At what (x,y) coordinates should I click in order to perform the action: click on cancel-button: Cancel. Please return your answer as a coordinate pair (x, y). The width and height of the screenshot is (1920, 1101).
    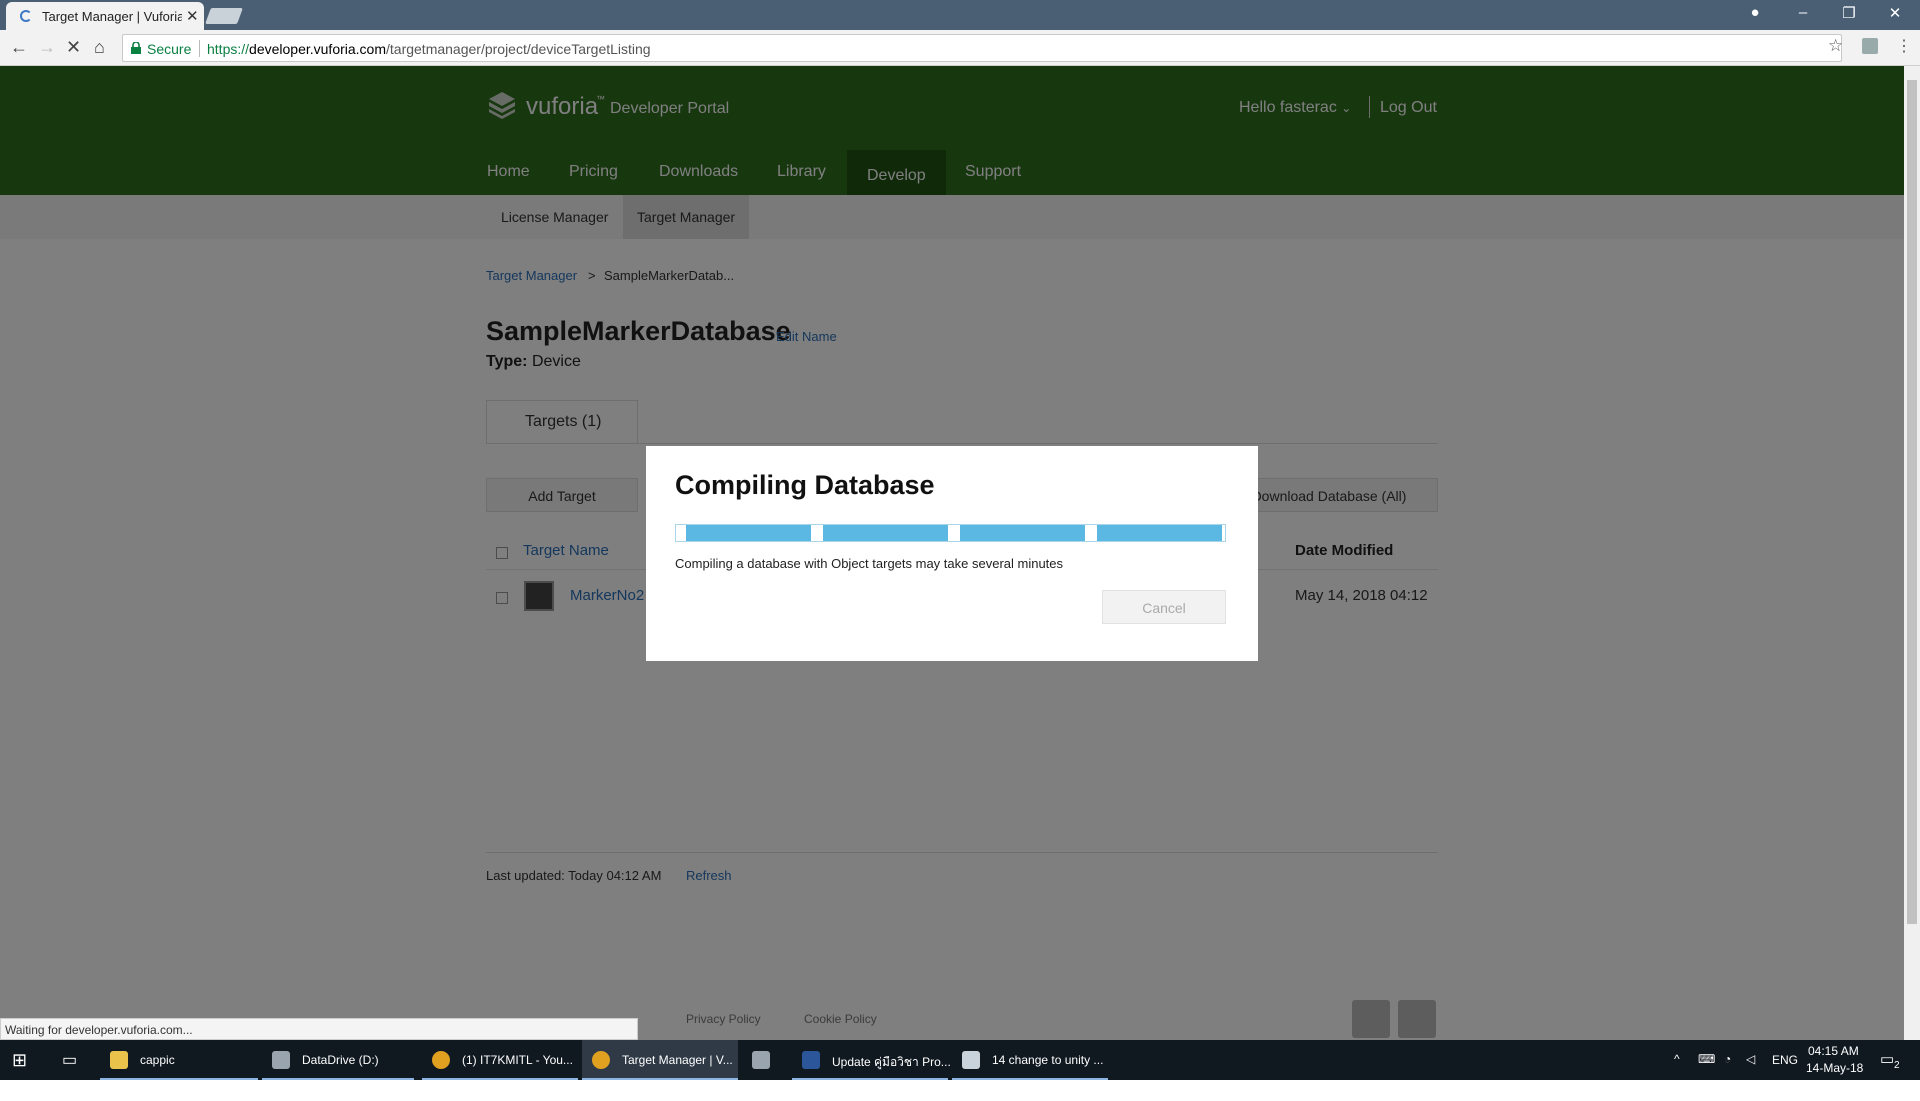
    Looking at the image, I should click on (1164, 607).